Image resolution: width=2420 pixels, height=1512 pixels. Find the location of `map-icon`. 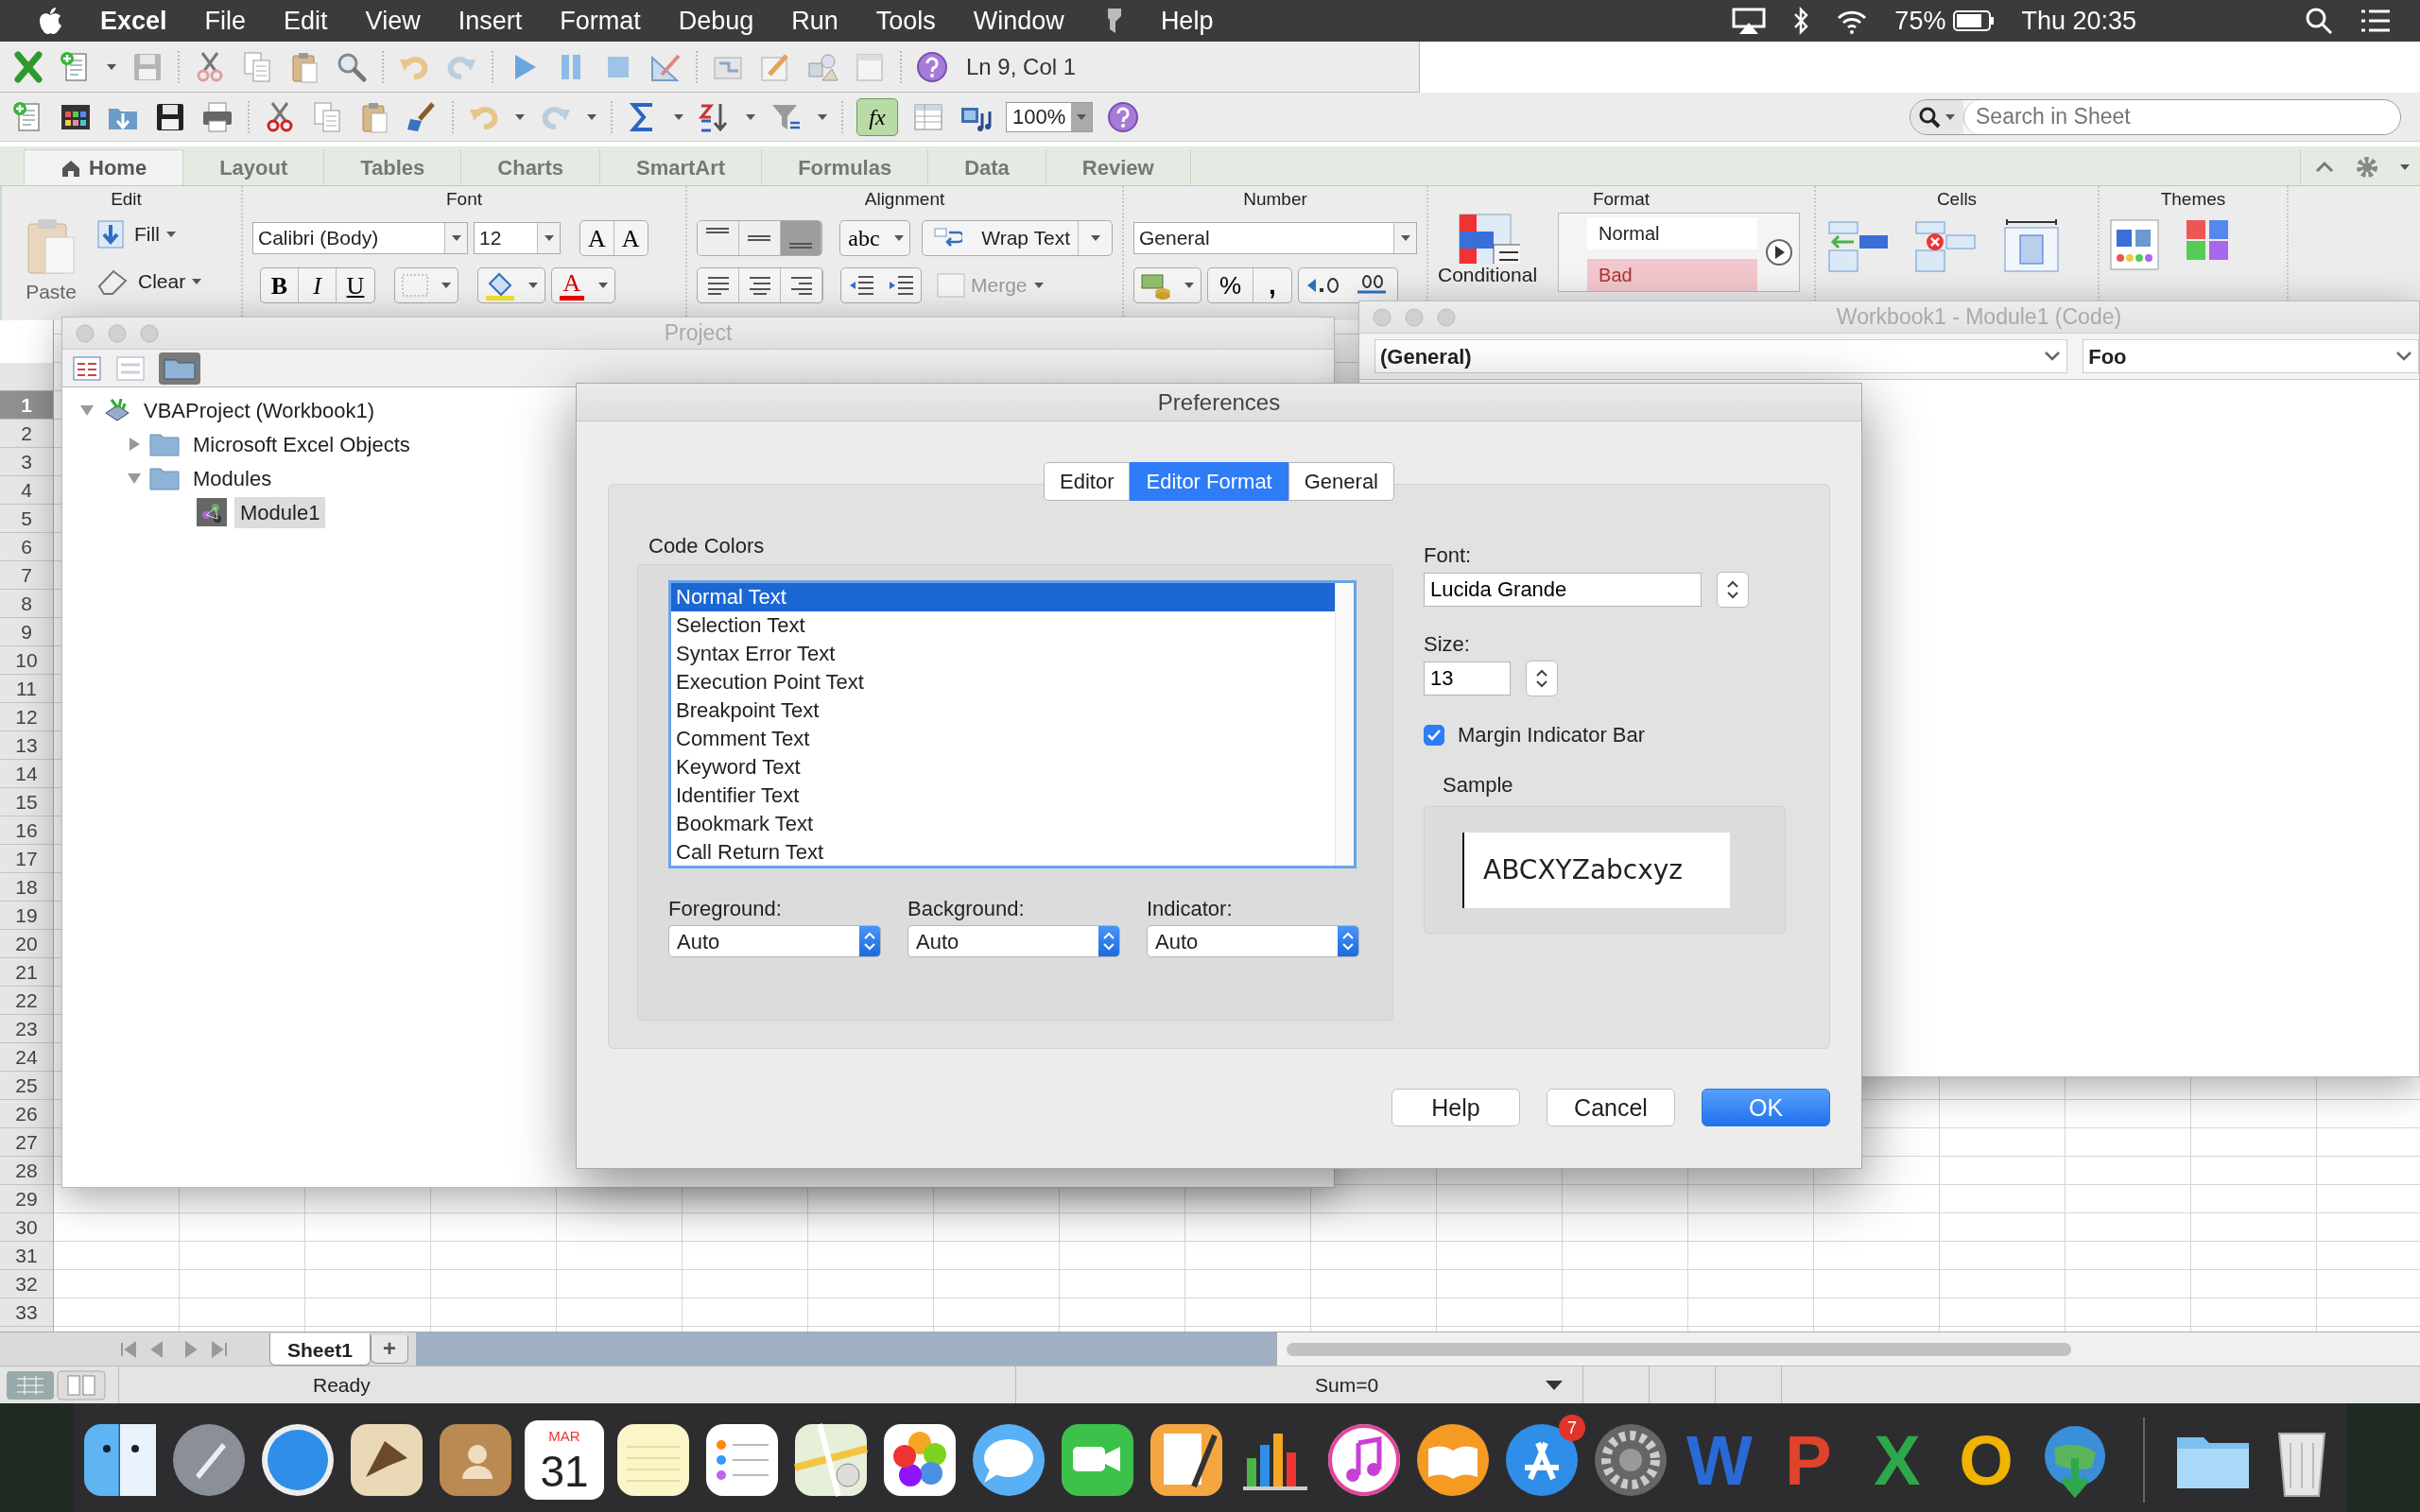

map-icon is located at coordinates (831, 1460).